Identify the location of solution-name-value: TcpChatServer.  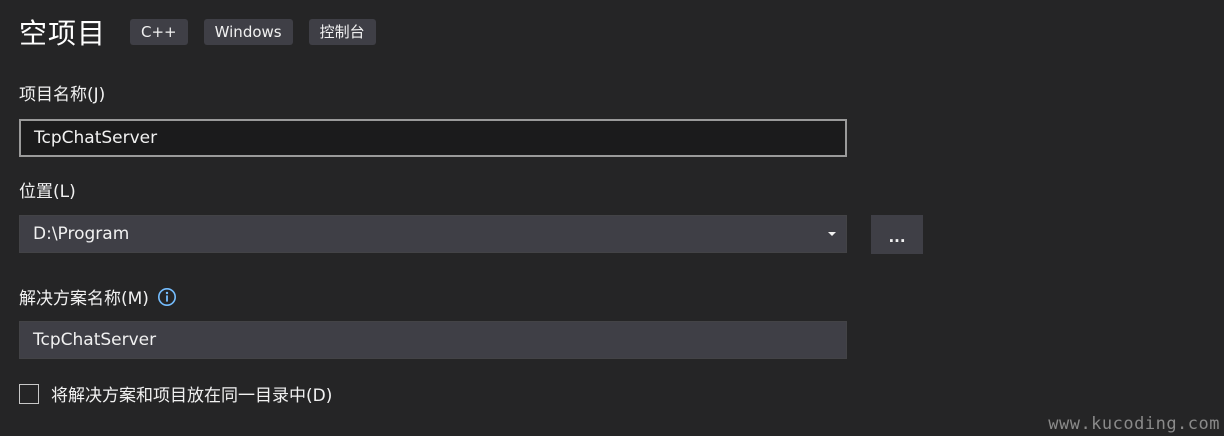
(95, 340).